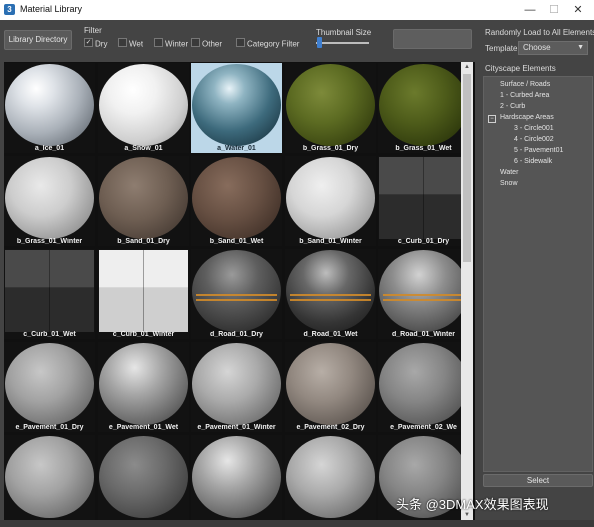 The height and width of the screenshot is (527, 594). What do you see at coordinates (492, 119) in the screenshot?
I see `collapse-toggle-icon: −` at bounding box center [492, 119].